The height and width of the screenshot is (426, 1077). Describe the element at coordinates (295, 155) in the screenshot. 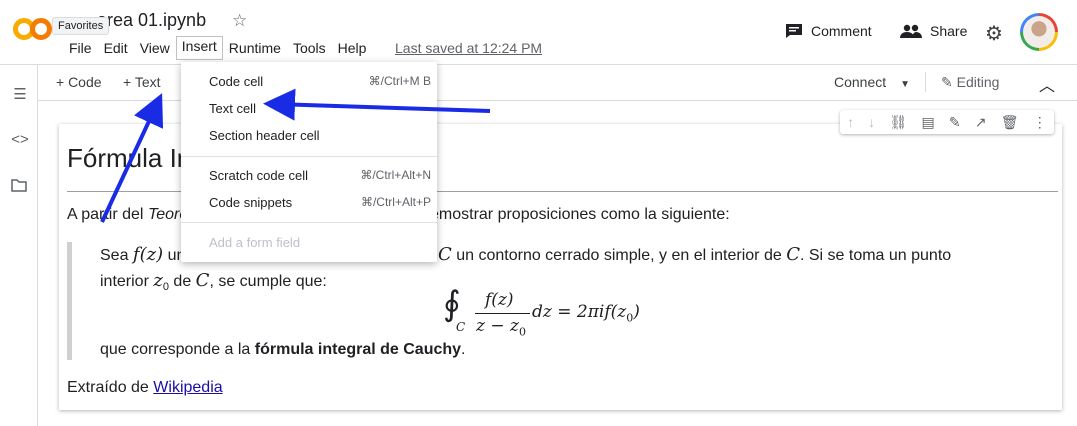

I see `annotation-arrows` at that location.